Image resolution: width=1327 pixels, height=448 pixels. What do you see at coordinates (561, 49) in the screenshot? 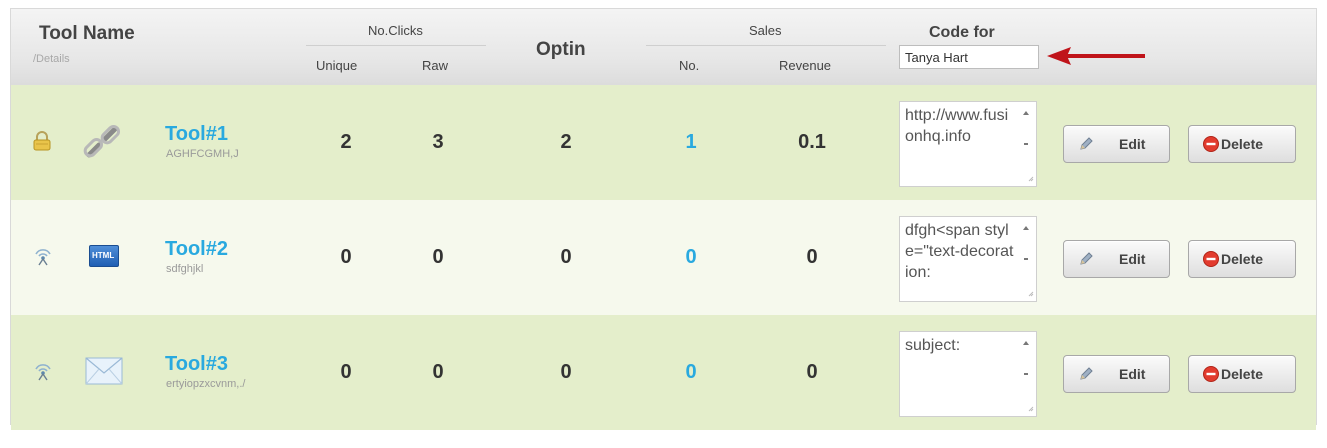
I see `optin-header: Optin` at bounding box center [561, 49].